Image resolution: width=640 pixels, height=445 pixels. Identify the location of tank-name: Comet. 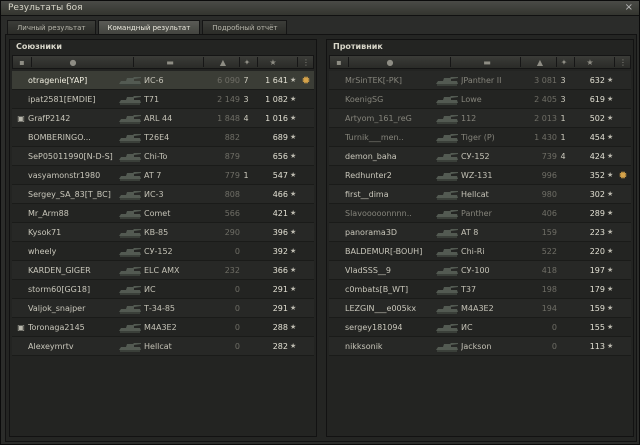
(157, 213).